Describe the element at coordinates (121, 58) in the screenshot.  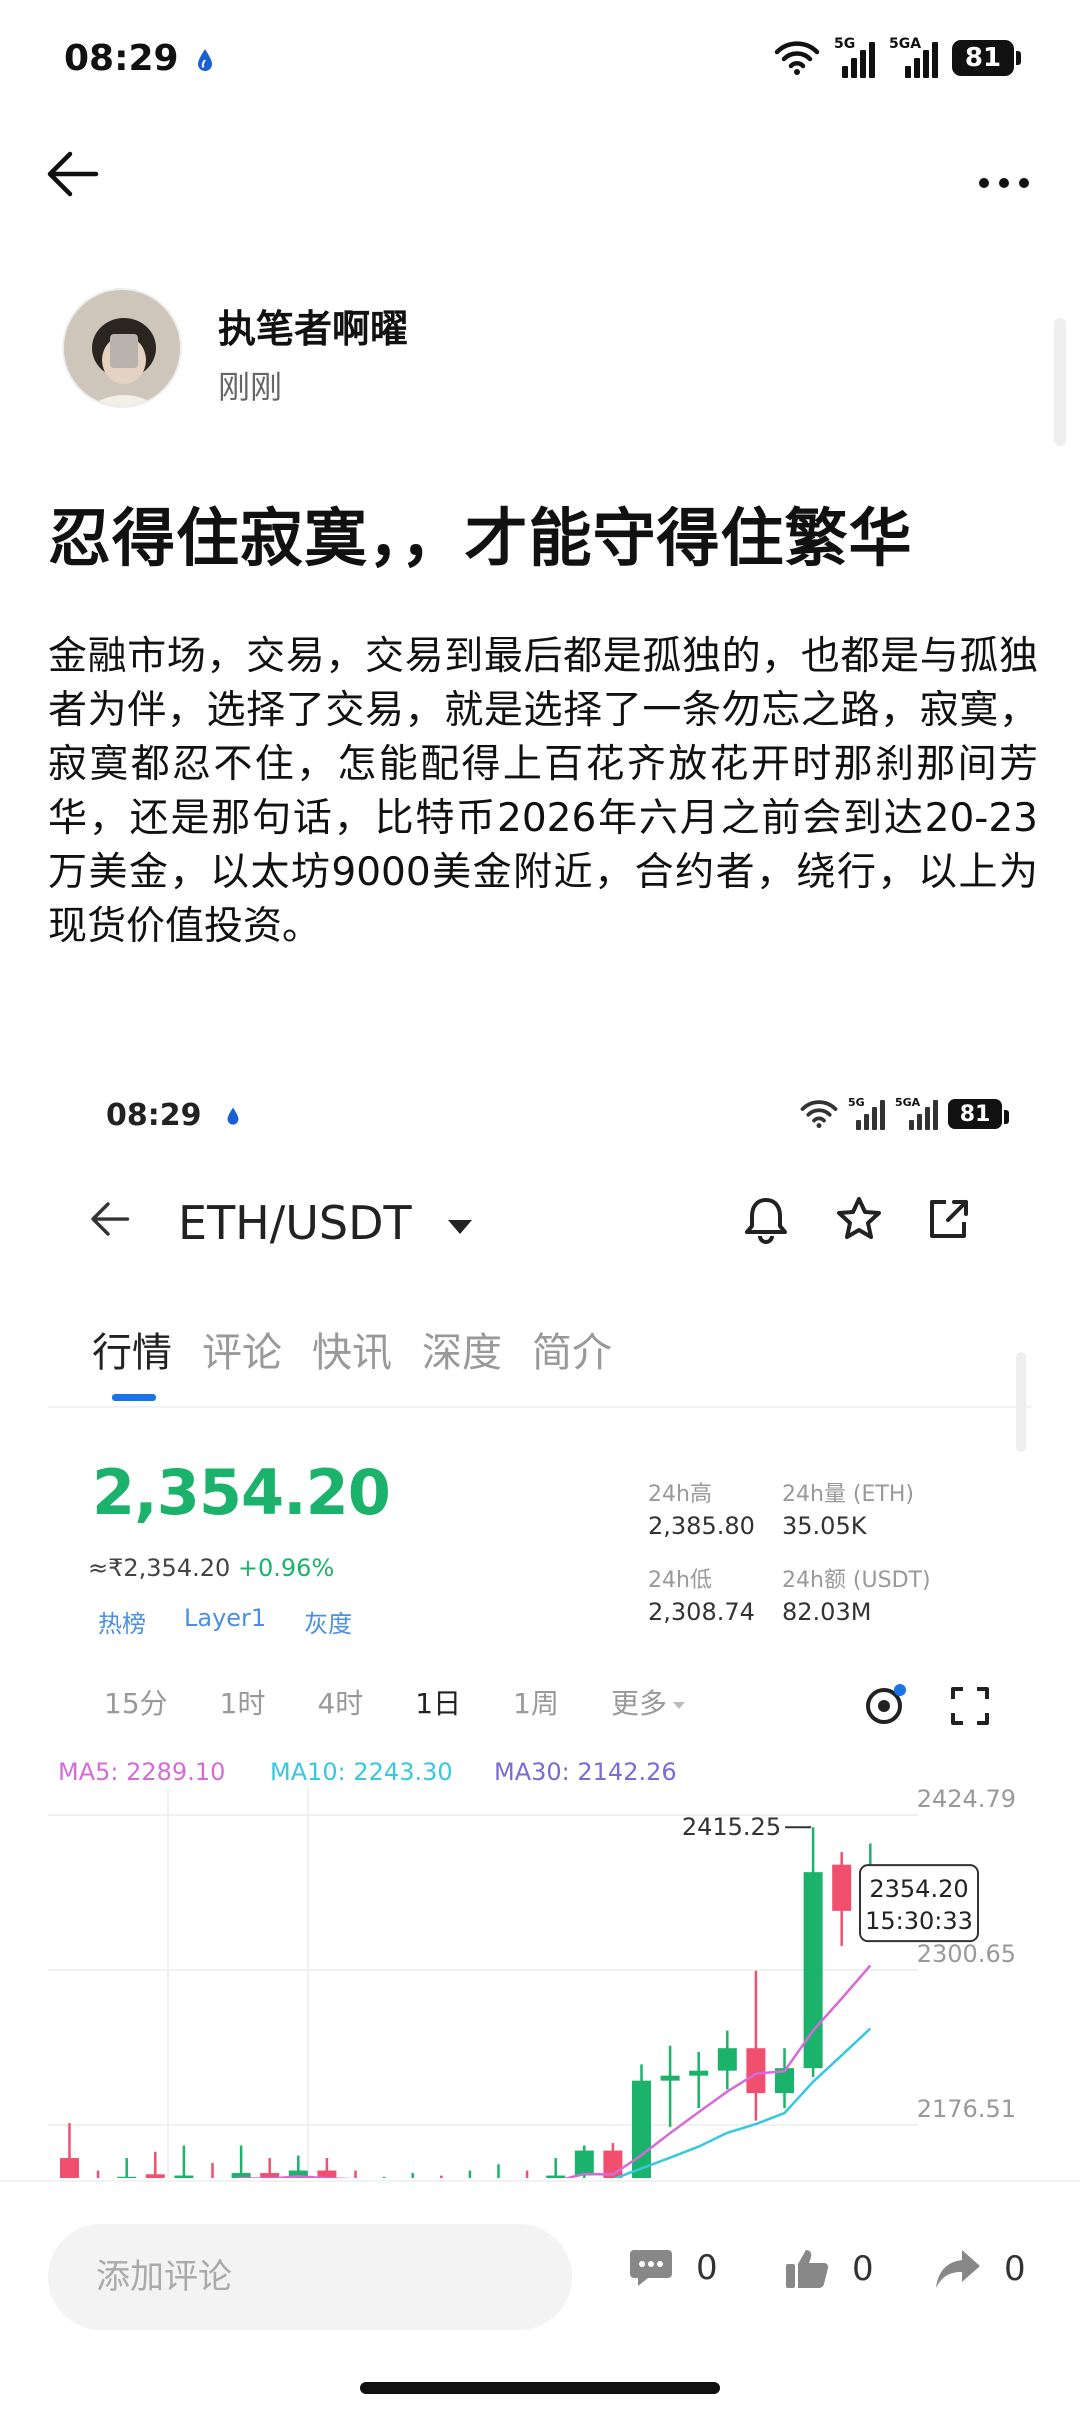
I see `status-time: 08:29` at that location.